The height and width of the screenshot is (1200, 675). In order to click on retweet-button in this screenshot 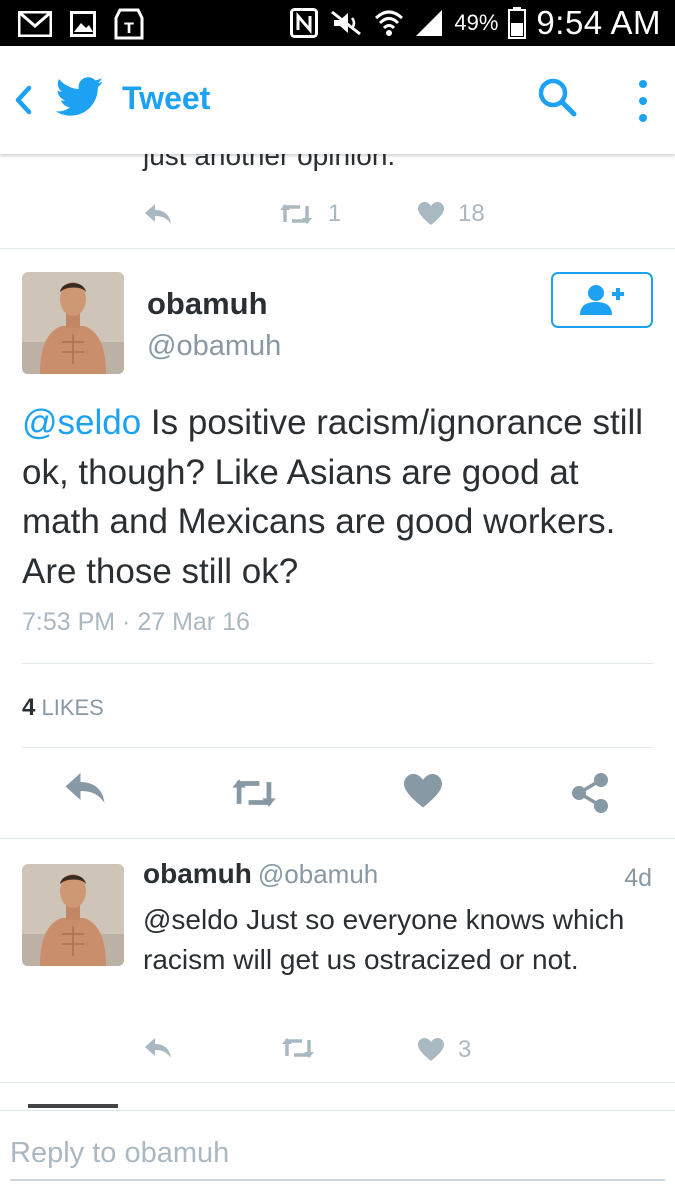, I will do `click(254, 795)`.